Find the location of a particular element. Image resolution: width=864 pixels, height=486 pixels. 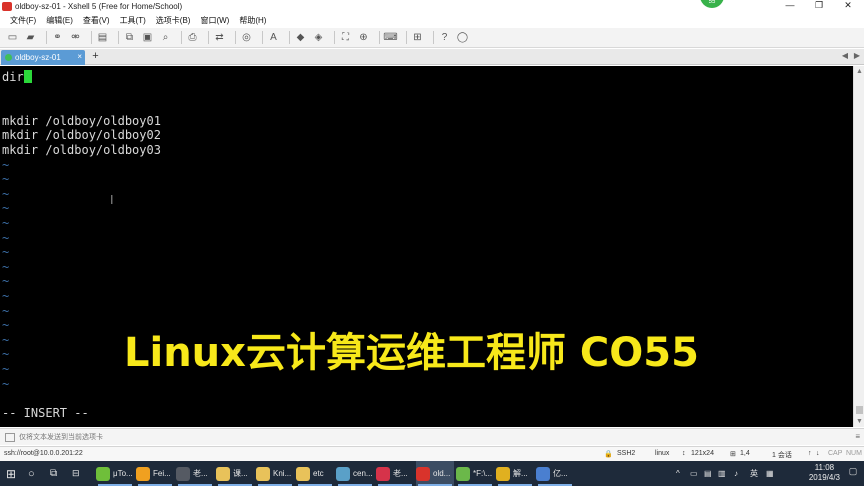

compose-menu-icon: ≡ is located at coordinates (857, 436).